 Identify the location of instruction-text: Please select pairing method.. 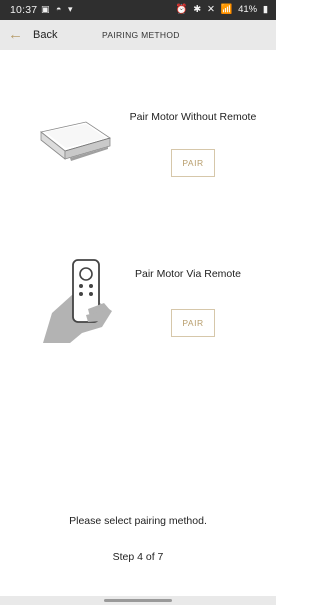
(138, 521).